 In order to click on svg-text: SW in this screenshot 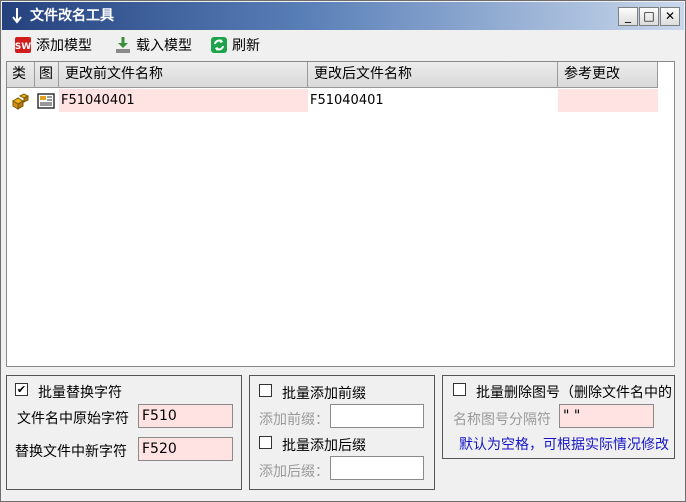, I will do `click(23, 47)`.